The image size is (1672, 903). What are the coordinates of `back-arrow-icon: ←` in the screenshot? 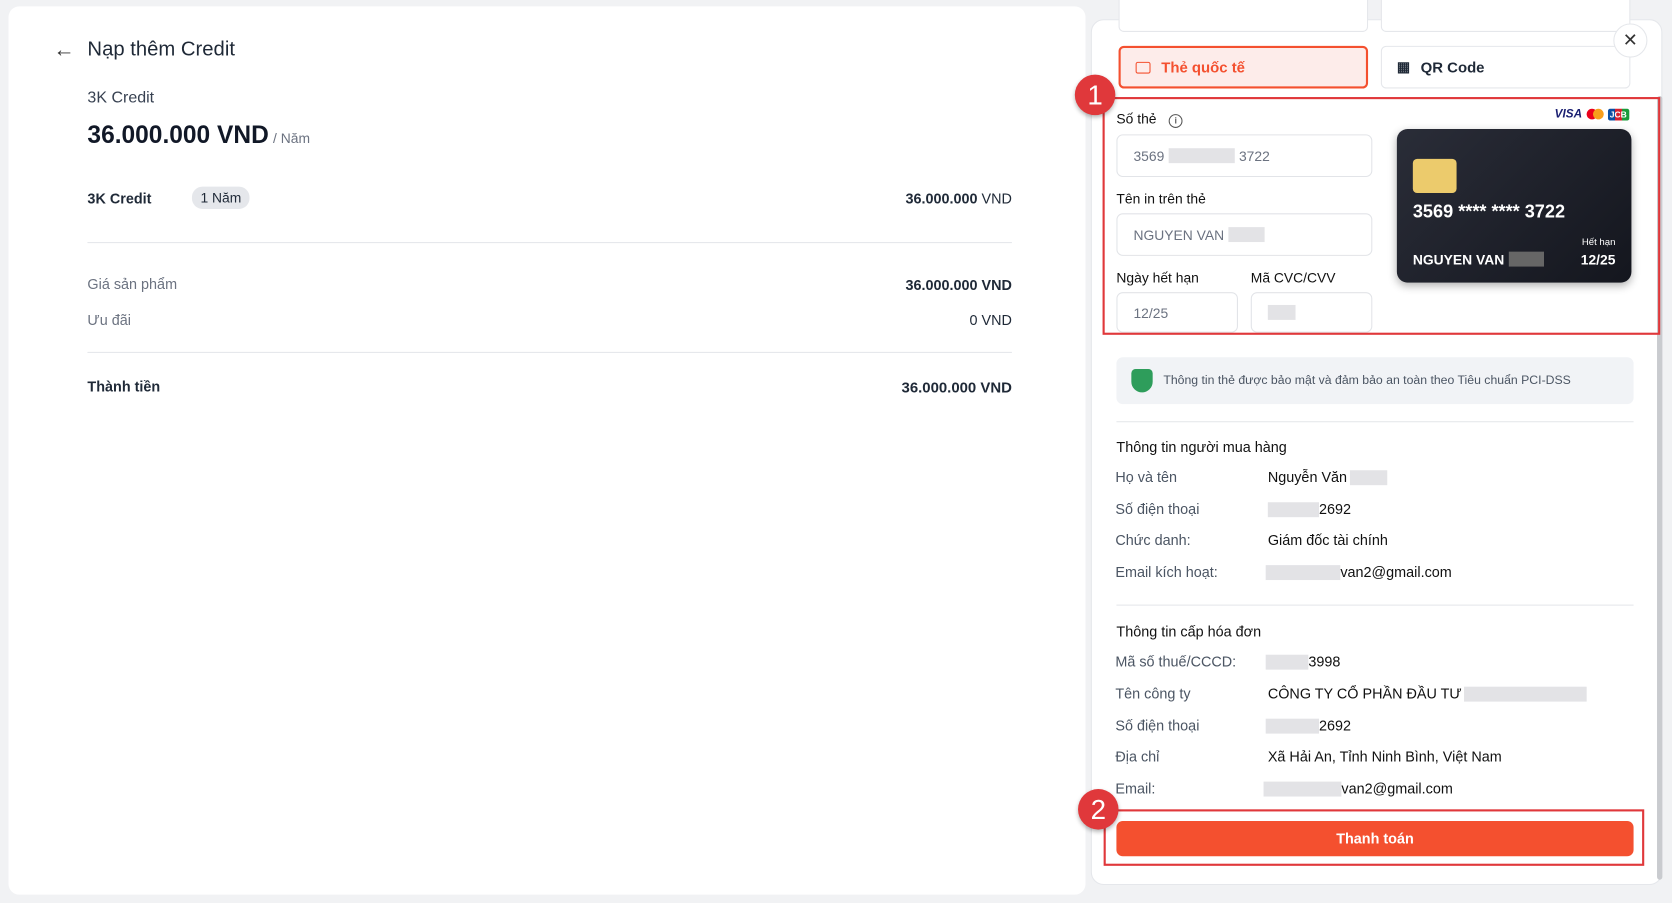 It's located at (63, 50).